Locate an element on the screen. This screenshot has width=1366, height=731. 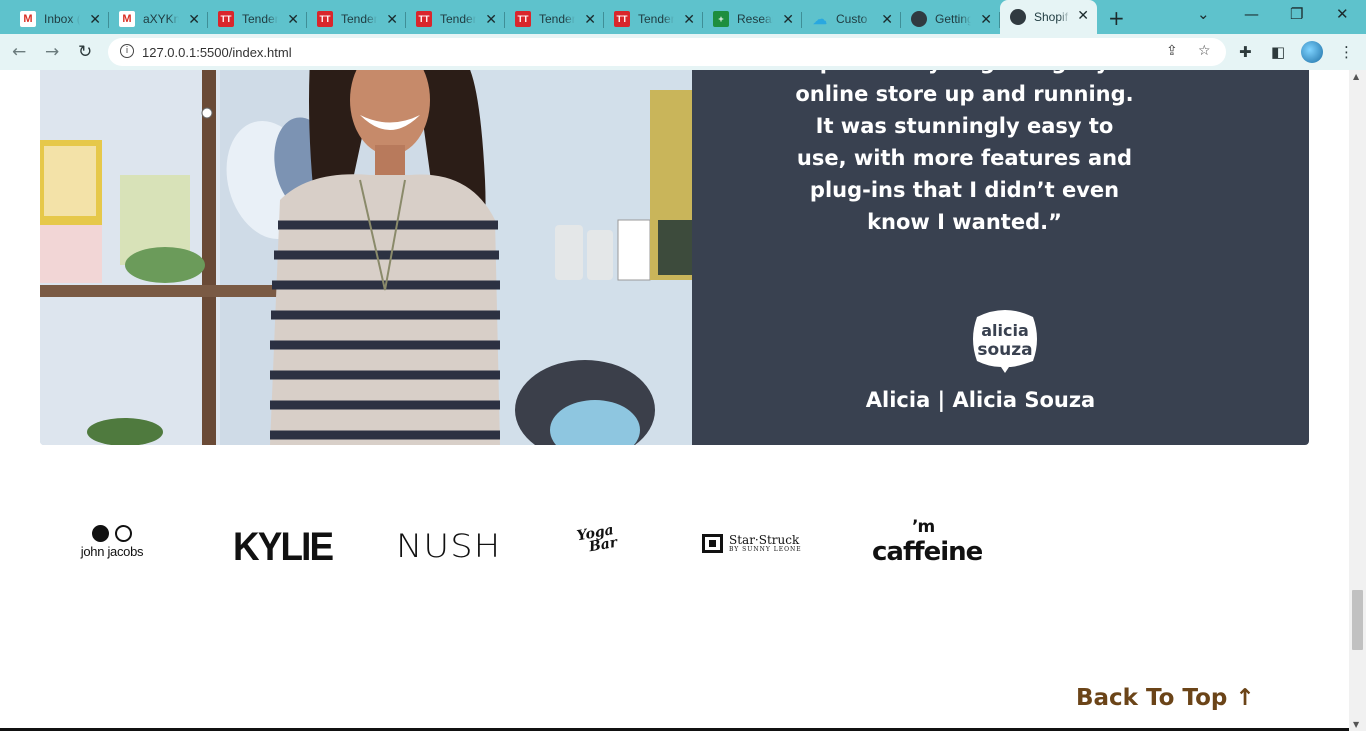
tab-9: ☁ Custo ✕ is located at coordinates (851, 19).